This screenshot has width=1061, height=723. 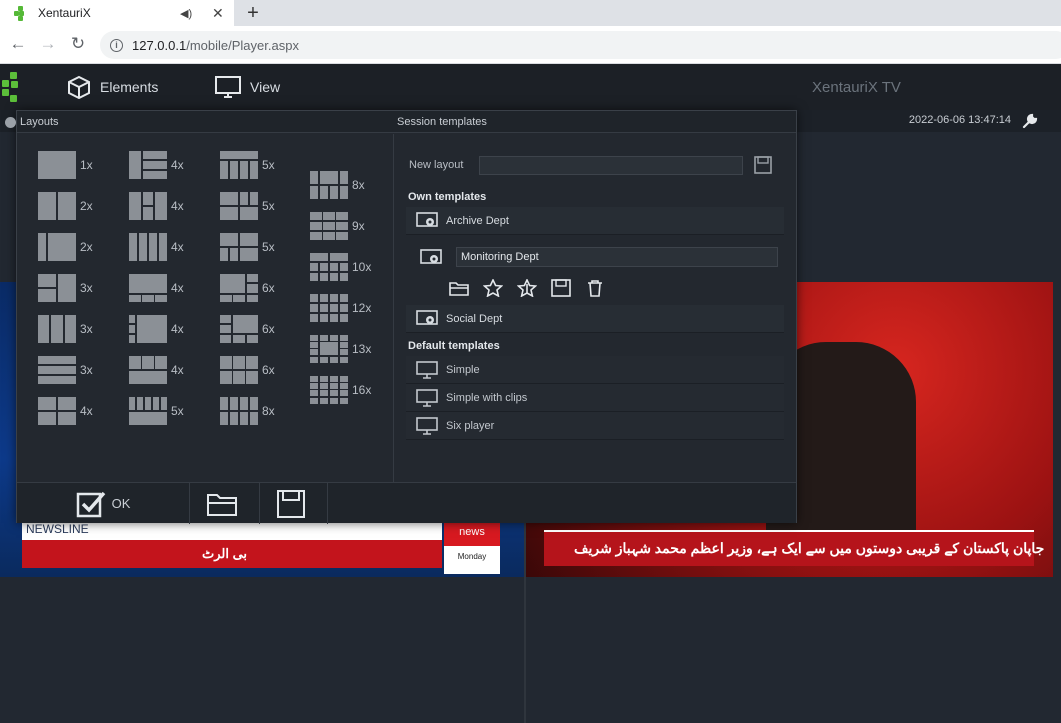 I want to click on elements-menu: Elements, so click(x=112, y=87).